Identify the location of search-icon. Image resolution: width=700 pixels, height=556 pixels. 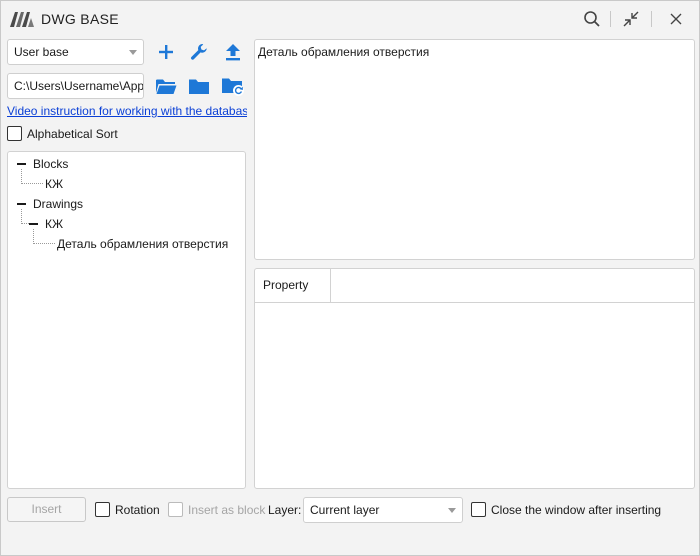
(592, 19).